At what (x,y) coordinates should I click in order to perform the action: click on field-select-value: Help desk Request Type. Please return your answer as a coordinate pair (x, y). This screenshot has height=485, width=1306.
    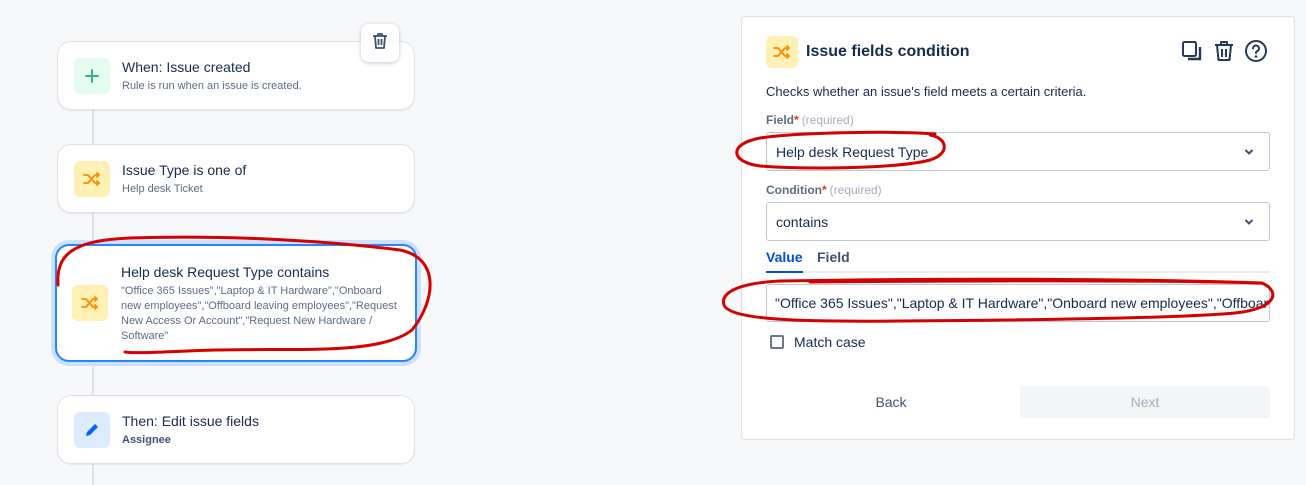
    Looking at the image, I should click on (852, 151).